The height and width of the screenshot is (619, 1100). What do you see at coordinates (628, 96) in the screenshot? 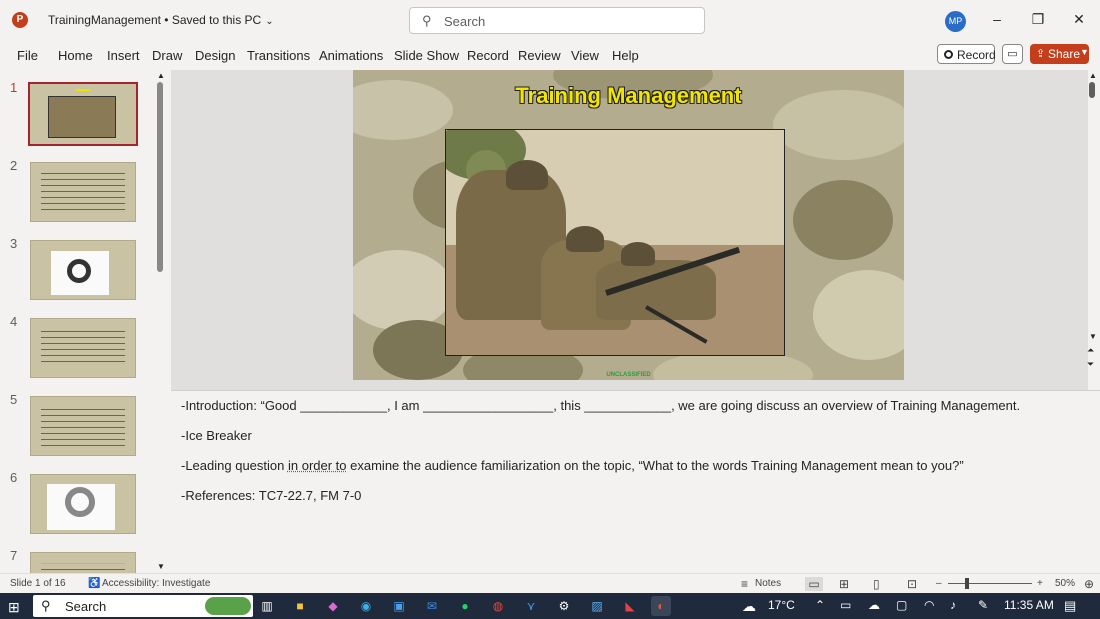
I see `slide-title: Training Management` at bounding box center [628, 96].